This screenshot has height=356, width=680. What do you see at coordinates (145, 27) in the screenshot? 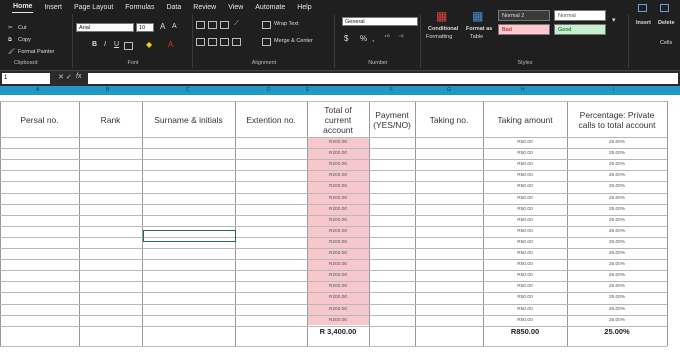
I see `font-size-select: 10` at bounding box center [145, 27].